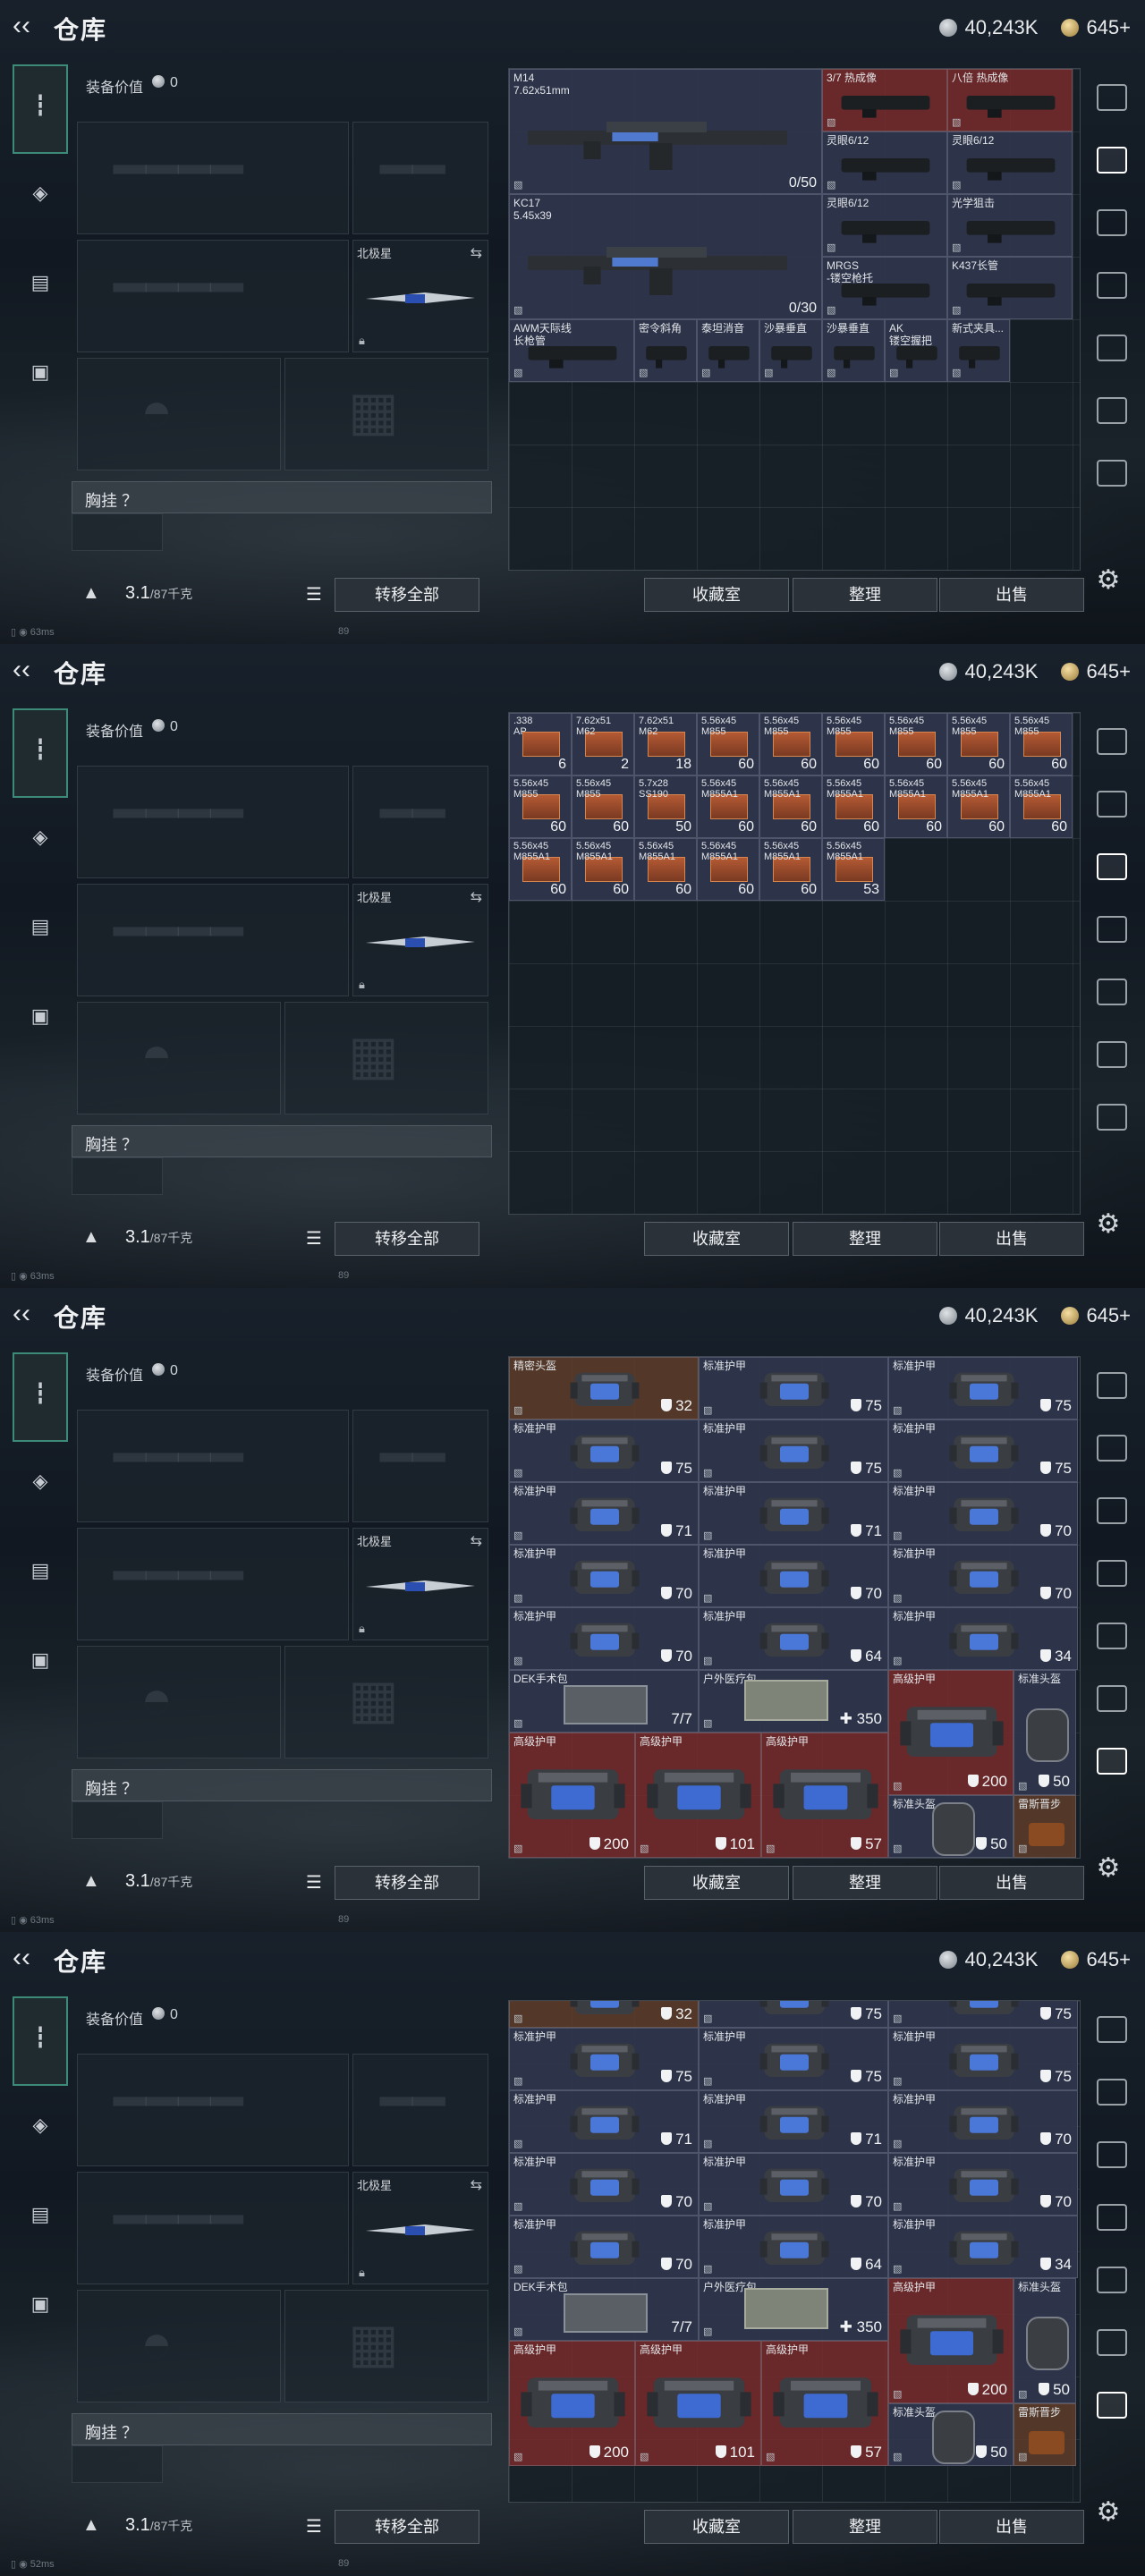 This screenshot has width=1145, height=2576. I want to click on armor-item-10: 标准护甲 70 ▧, so click(604, 1576).